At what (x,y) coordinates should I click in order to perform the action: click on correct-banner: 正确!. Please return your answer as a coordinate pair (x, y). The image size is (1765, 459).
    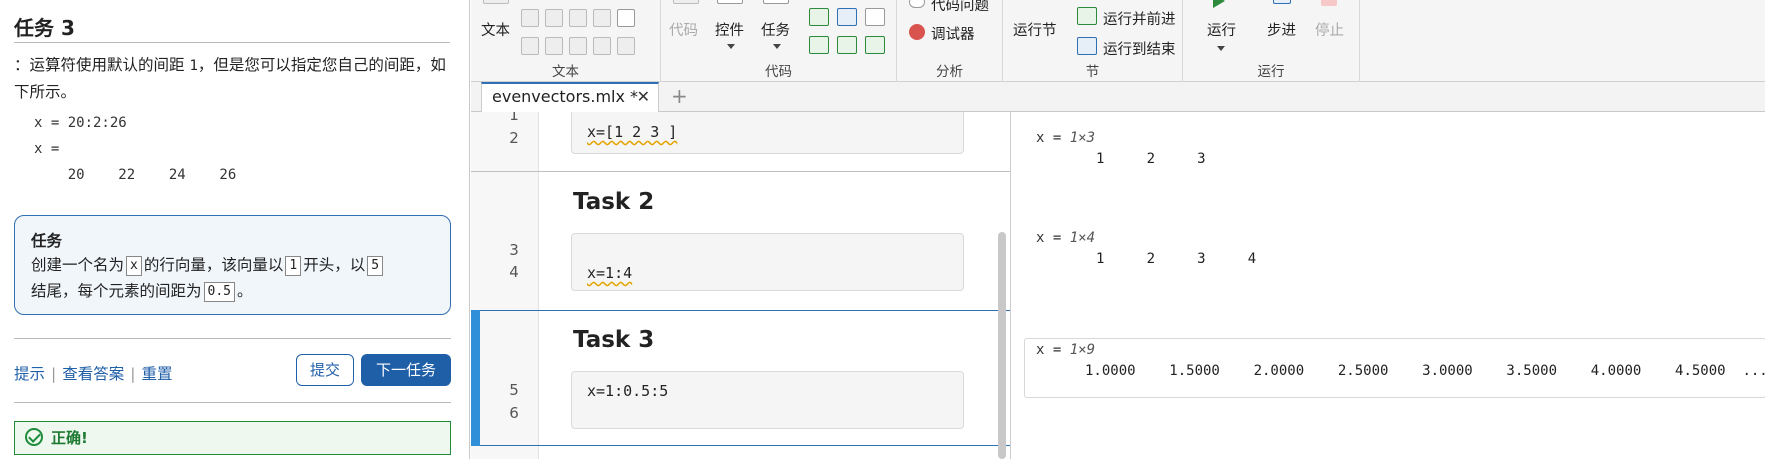
    Looking at the image, I should click on (232, 438).